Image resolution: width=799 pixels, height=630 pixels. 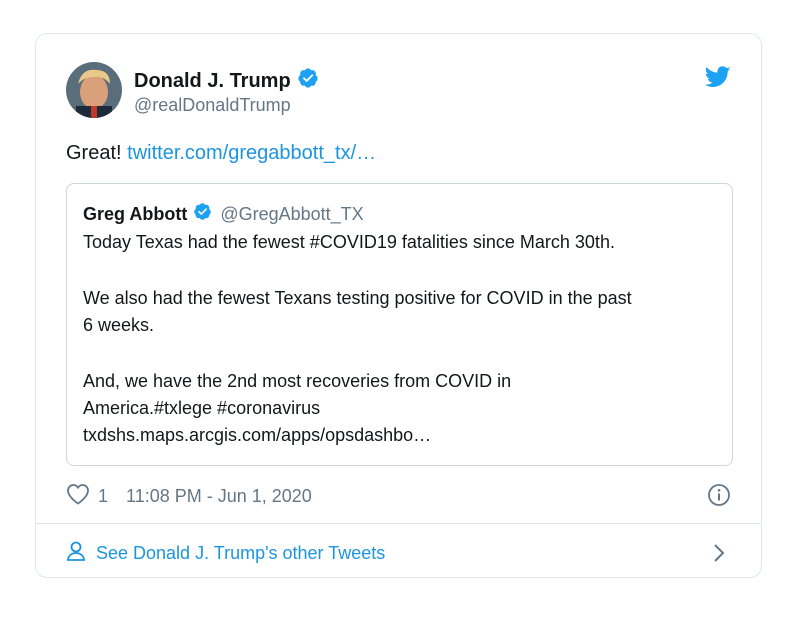 I want to click on divider, so click(x=398, y=523).